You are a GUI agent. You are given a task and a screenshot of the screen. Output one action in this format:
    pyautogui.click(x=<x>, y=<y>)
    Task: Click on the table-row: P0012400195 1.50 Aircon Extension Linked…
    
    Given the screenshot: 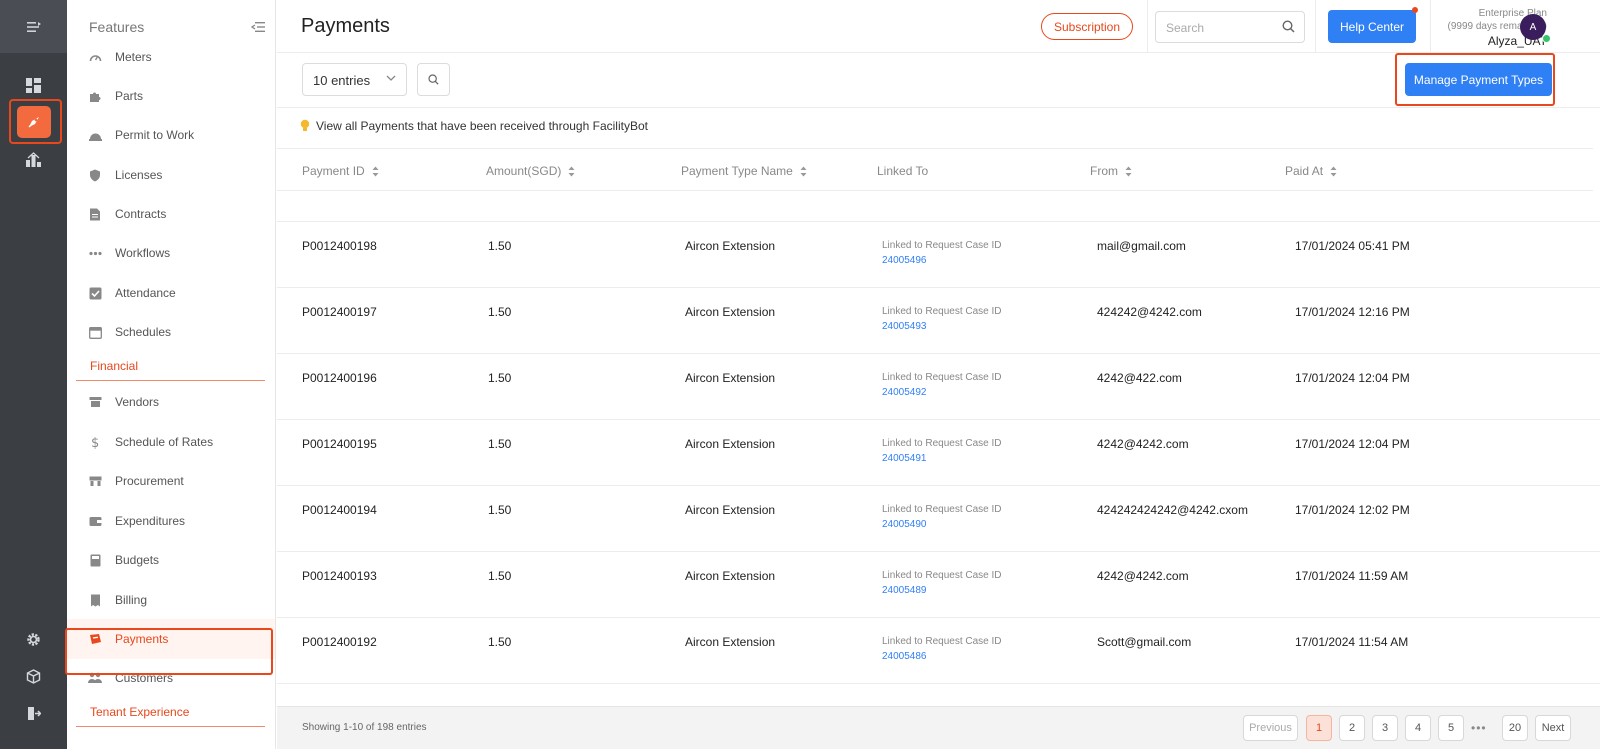 What is the action you would take?
    pyautogui.click(x=938, y=453)
    